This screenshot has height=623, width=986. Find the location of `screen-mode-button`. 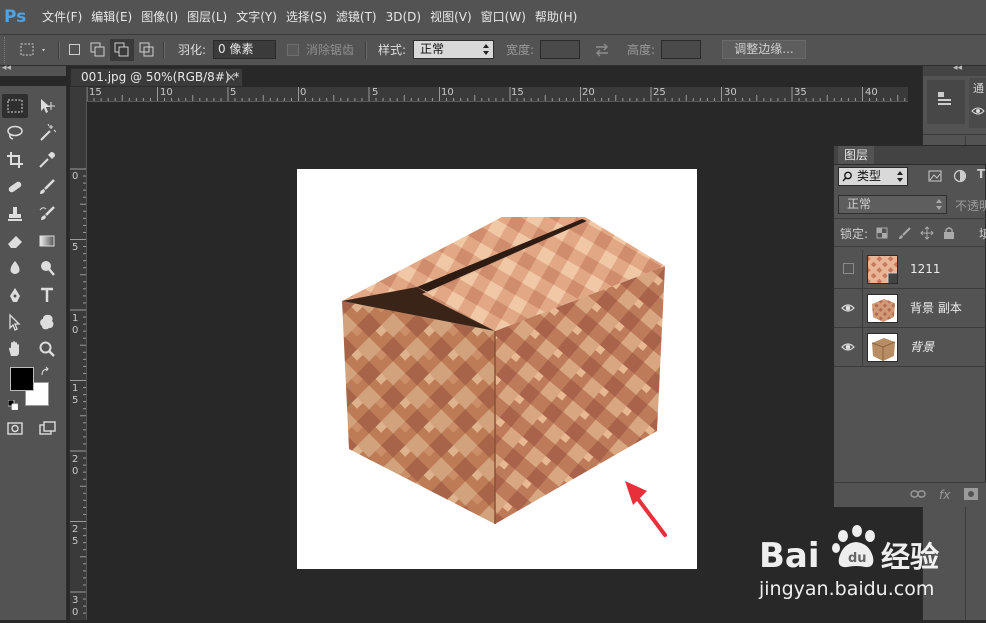

screen-mode-button is located at coordinates (47, 428).